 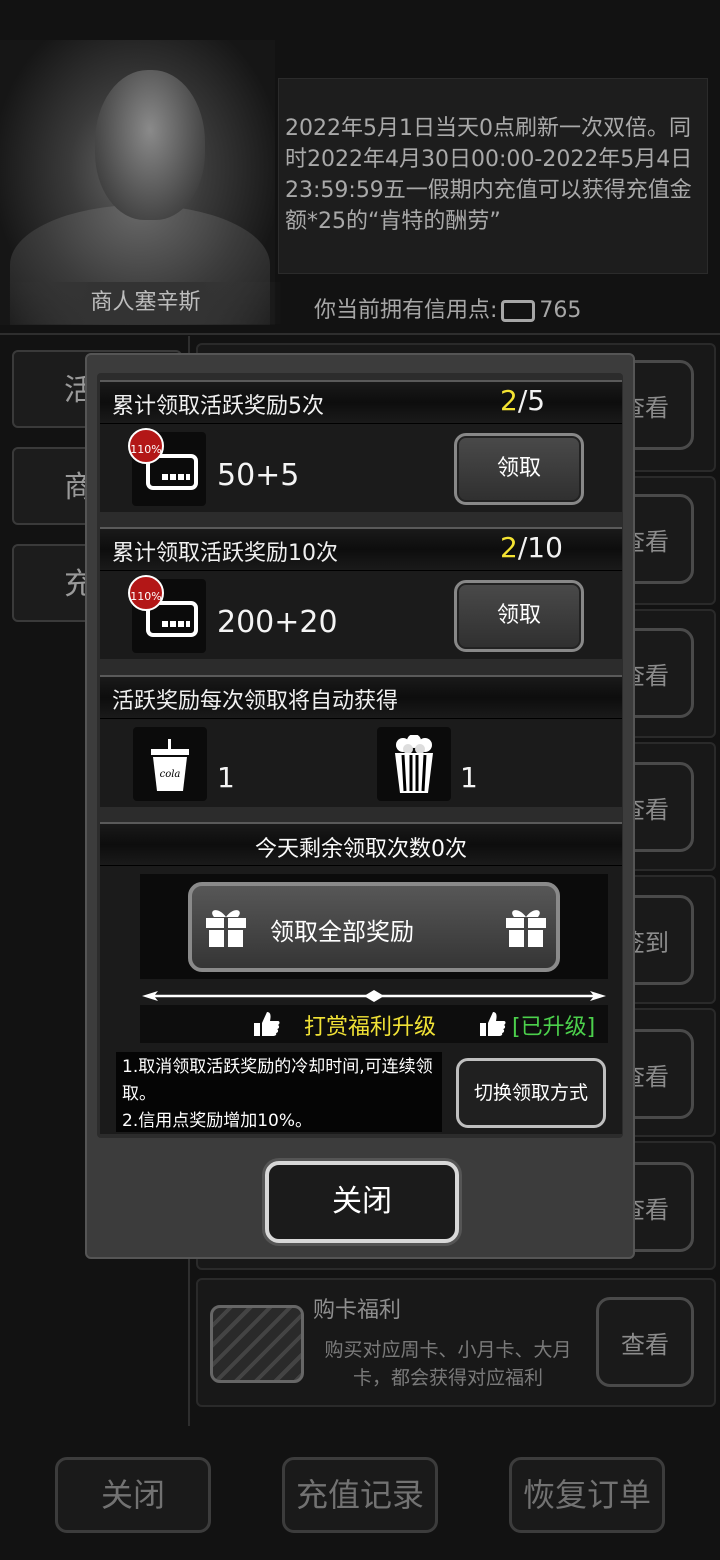 What do you see at coordinates (225, 553) in the screenshot?
I see `reward-title: 累计领取活跃奖励10次` at bounding box center [225, 553].